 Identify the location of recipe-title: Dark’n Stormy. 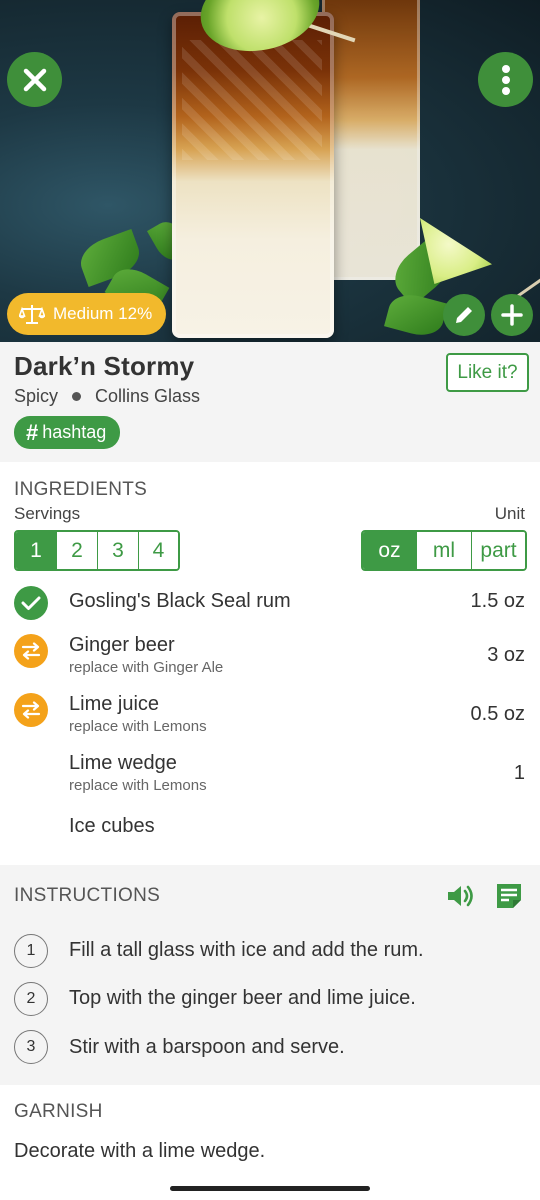
(104, 366).